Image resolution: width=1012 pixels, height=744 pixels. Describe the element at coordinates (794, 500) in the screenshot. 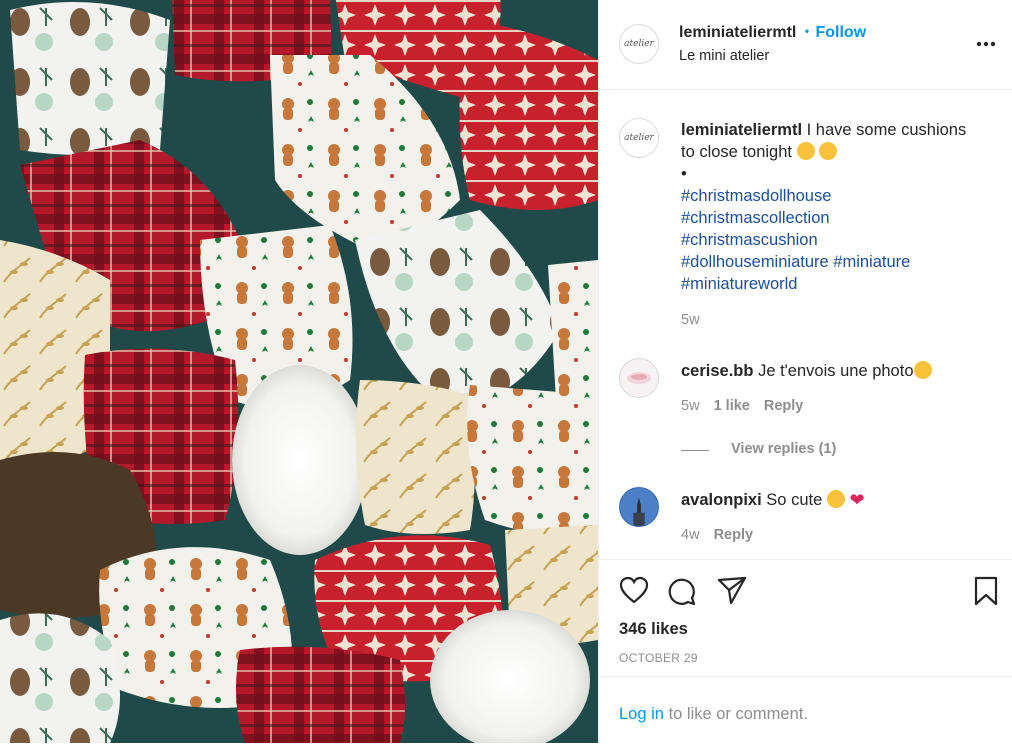

I see `comment-2-text: So cute` at that location.